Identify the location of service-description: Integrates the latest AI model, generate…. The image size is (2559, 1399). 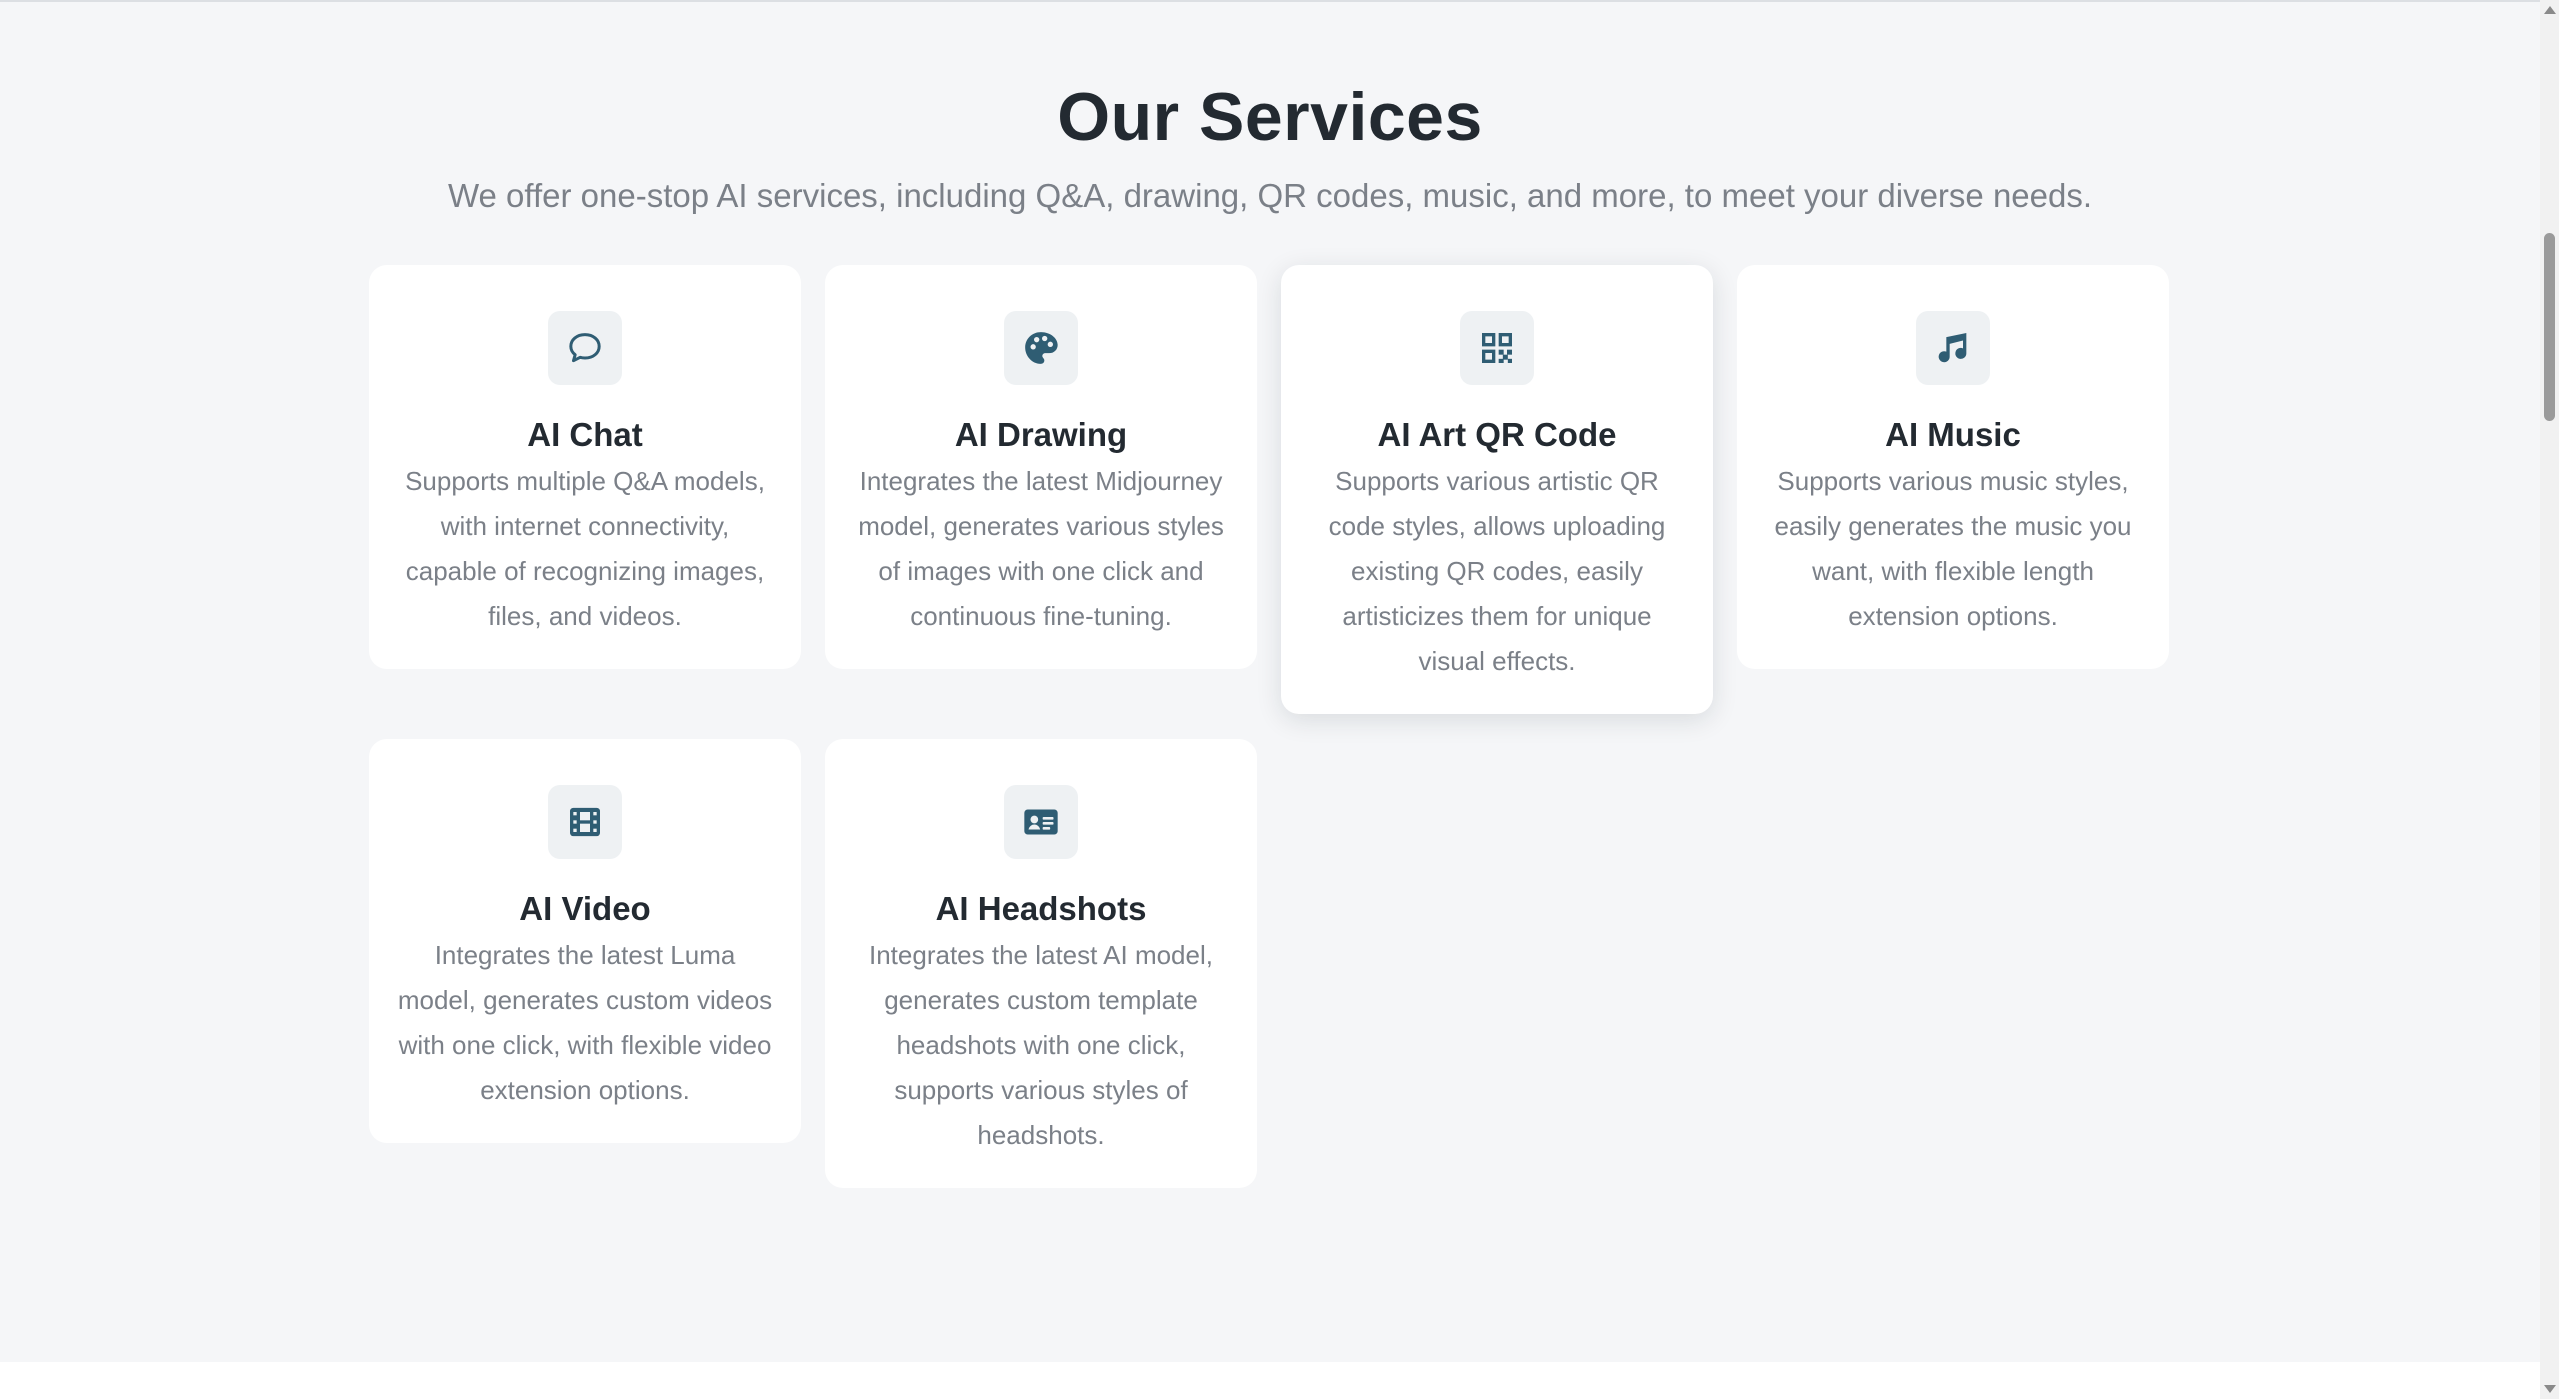
(1041, 1045).